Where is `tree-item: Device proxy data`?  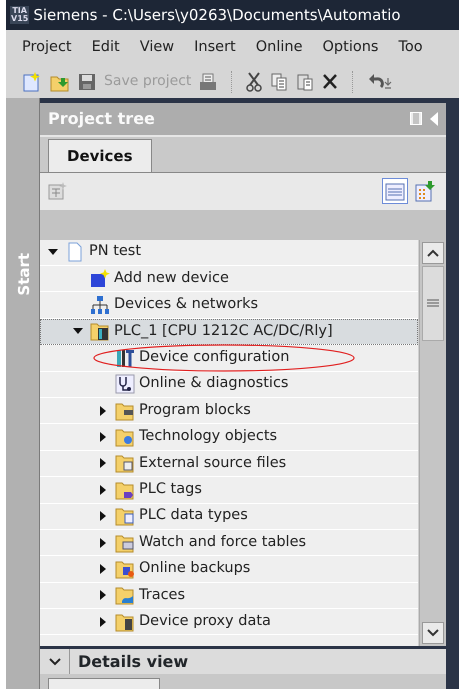 tree-item: Device proxy data is located at coordinates (205, 621).